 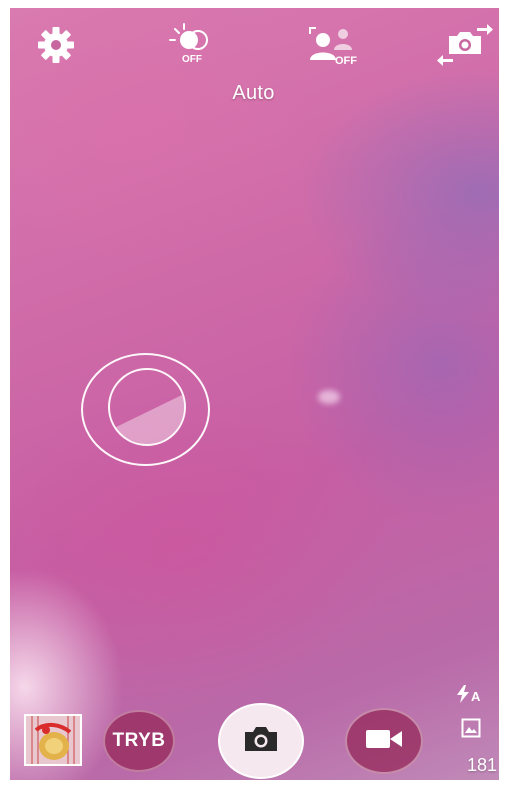 I want to click on camera-icon, so click(x=261, y=741).